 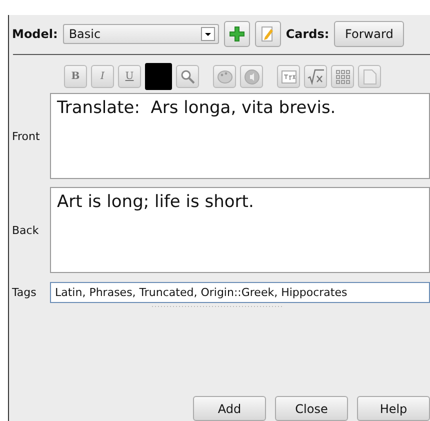 I want to click on plus-icon, so click(x=236, y=34).